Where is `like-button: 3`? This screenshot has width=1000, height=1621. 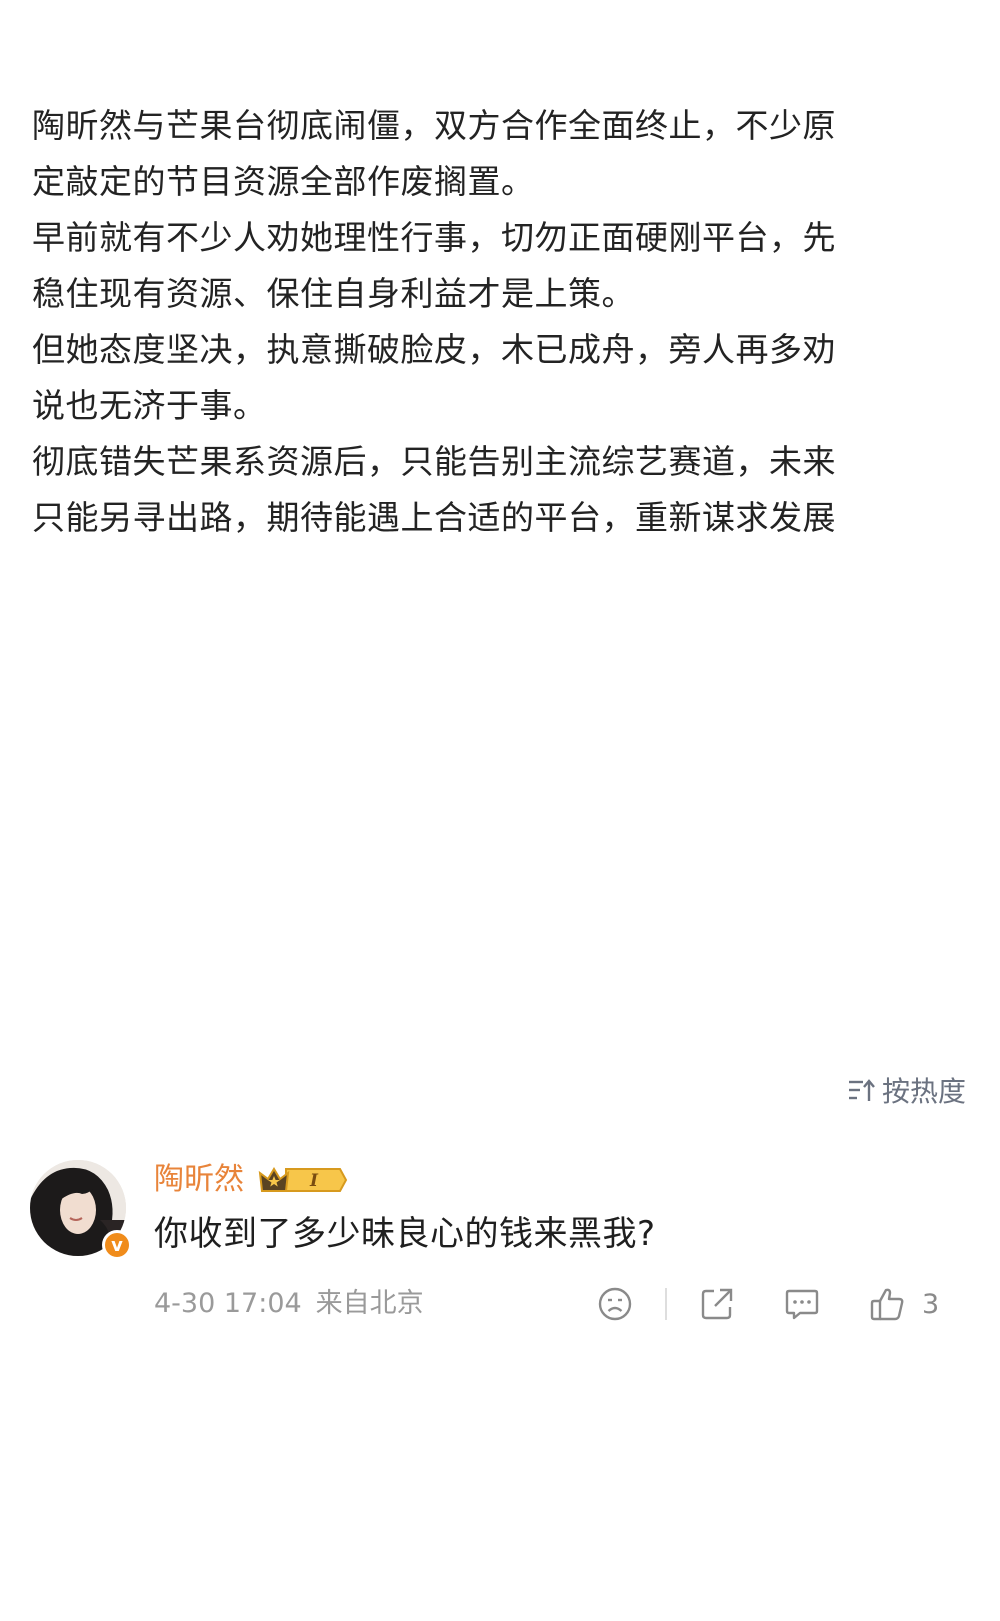 like-button: 3 is located at coordinates (903, 1304).